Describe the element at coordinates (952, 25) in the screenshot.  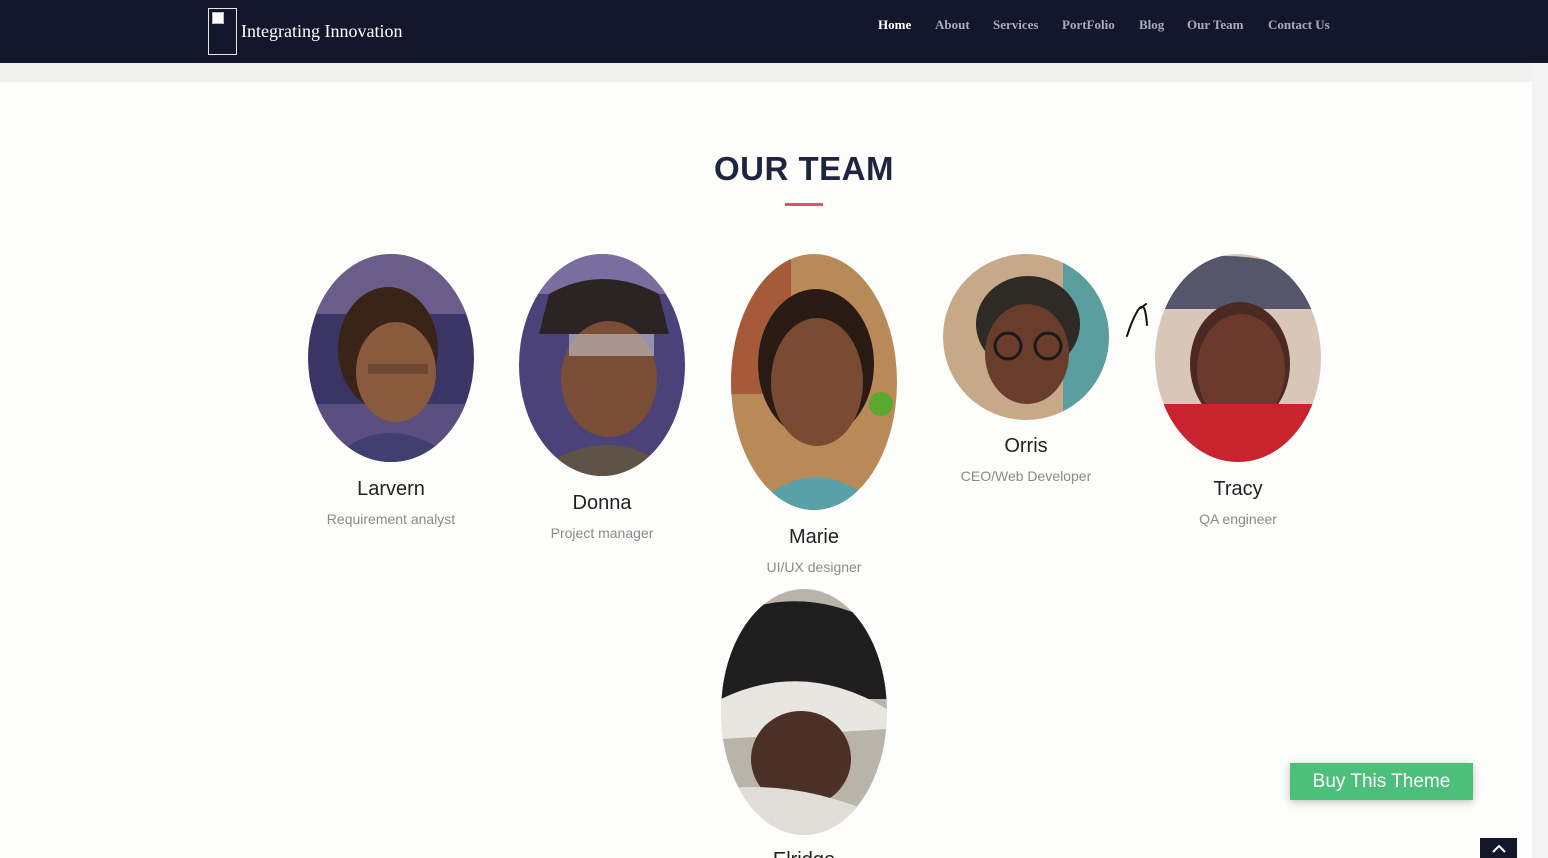
I see `nav-about: About` at that location.